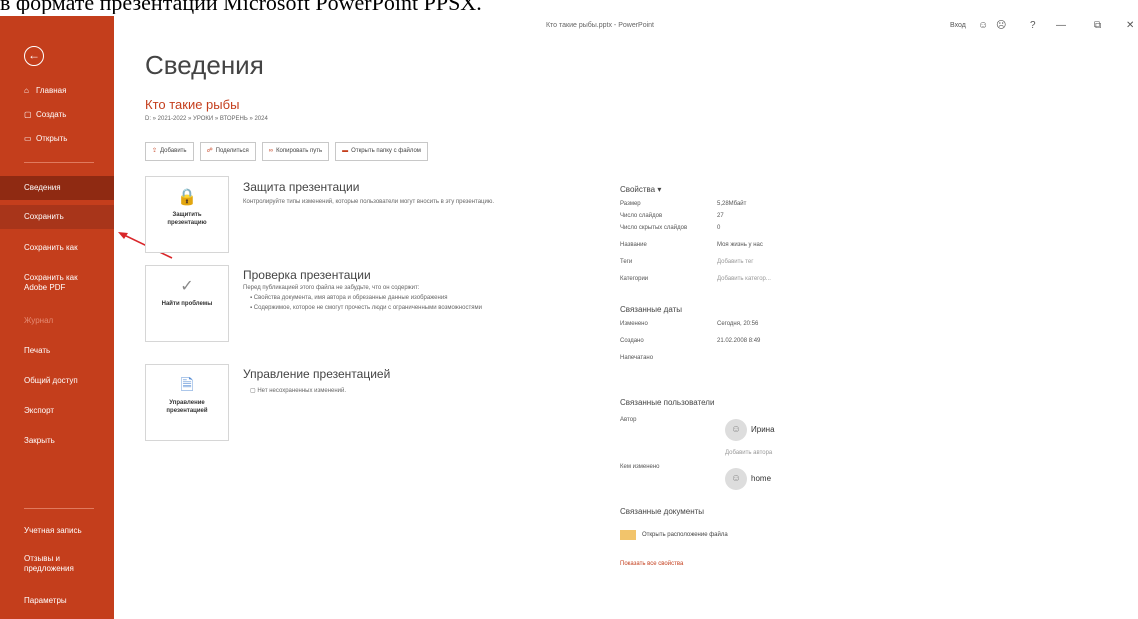  Describe the element at coordinates (628, 535) in the screenshot. I see `folder-icon` at that location.